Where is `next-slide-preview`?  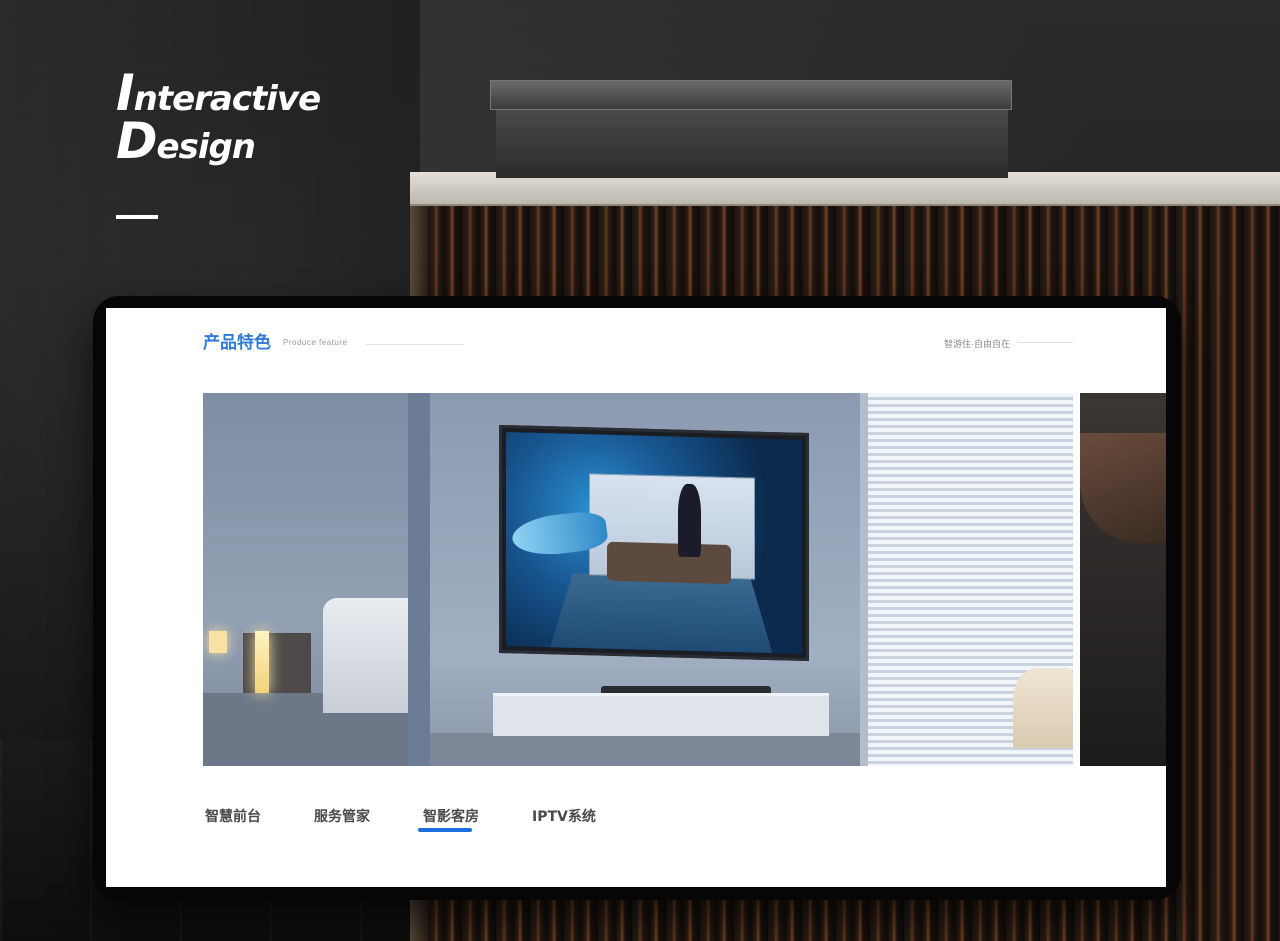 next-slide-preview is located at coordinates (1123, 579).